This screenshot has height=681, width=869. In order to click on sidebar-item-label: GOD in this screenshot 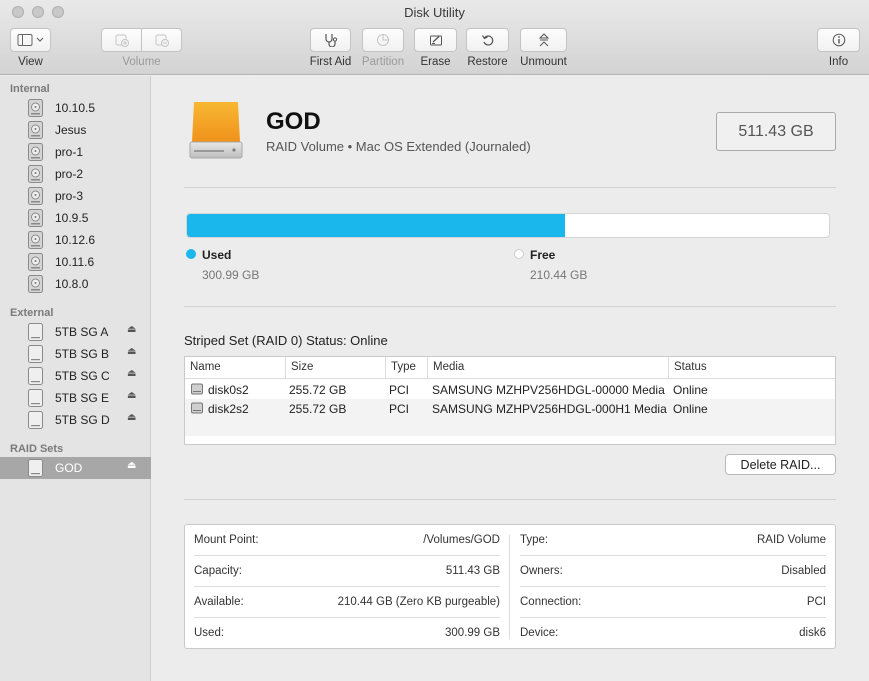, I will do `click(69, 468)`.